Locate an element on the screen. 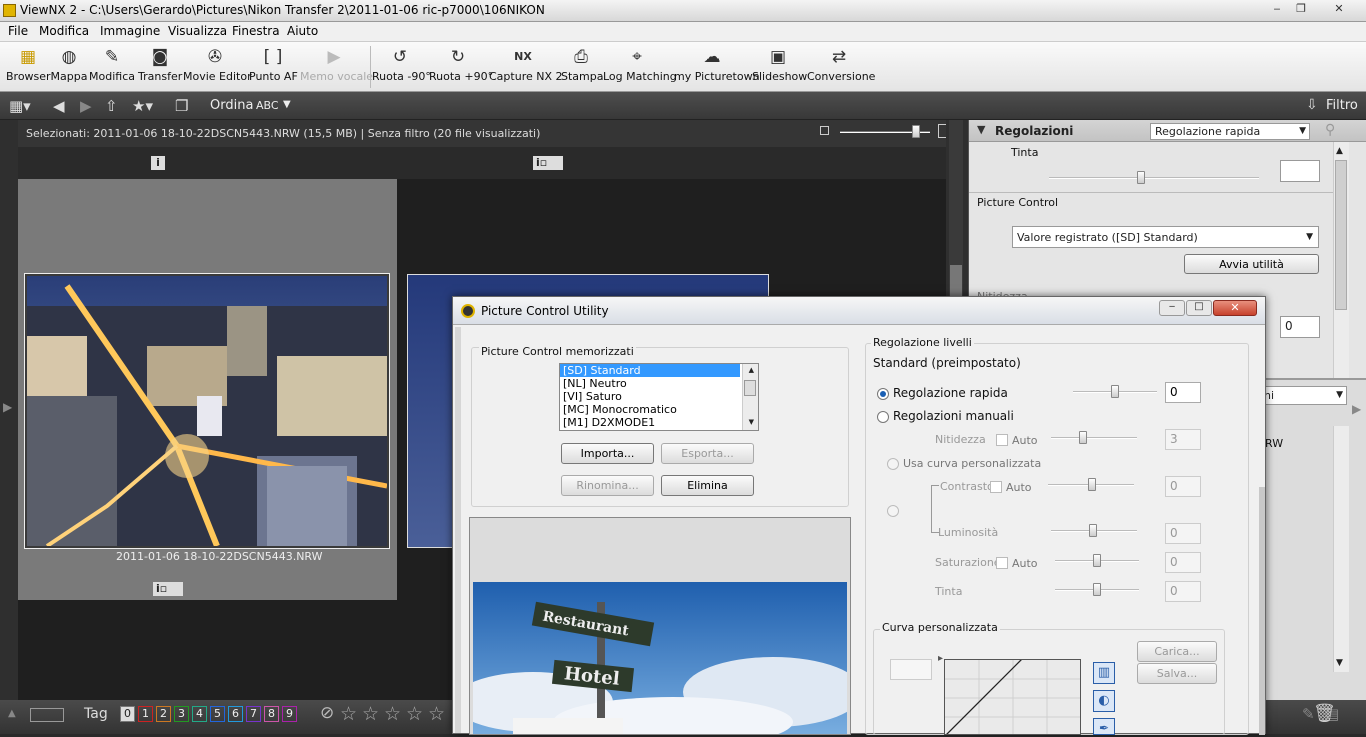 This screenshot has height=737, width=1366. curve-channel-box is located at coordinates (911, 669).